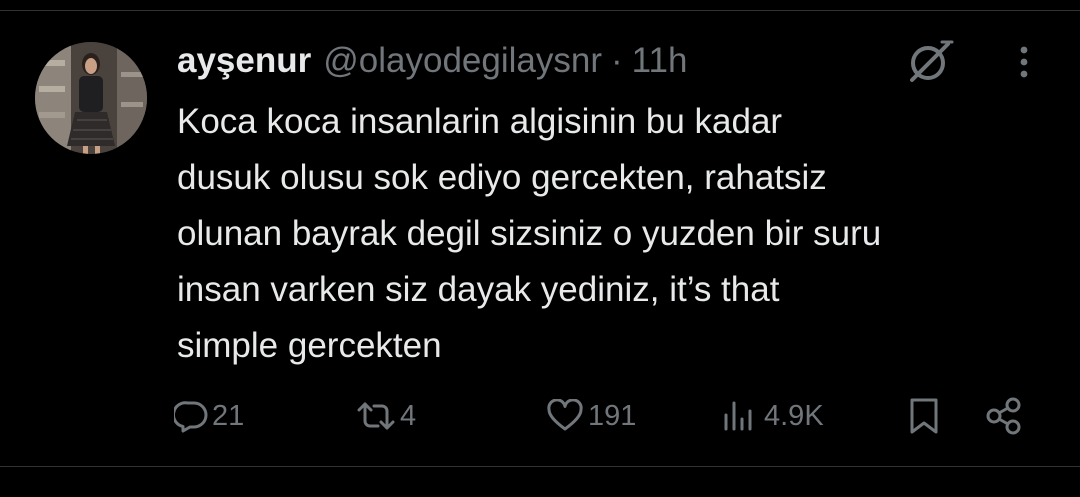  I want to click on retweet-icon, so click(376, 416).